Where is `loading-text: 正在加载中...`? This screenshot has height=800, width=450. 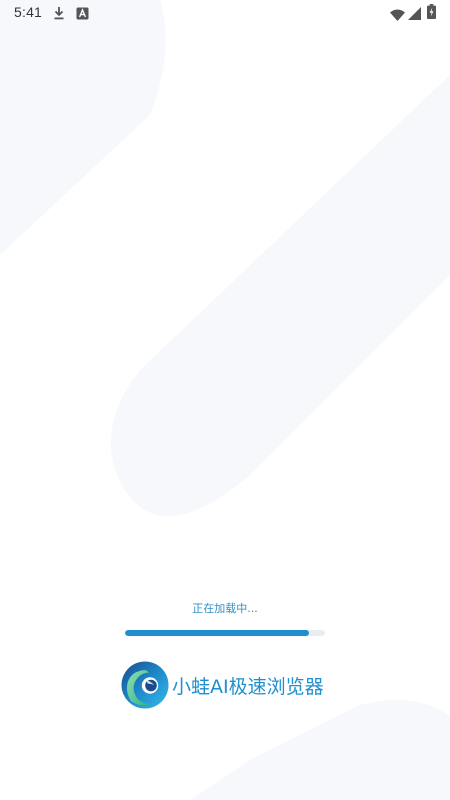
loading-text: 正在加载中... is located at coordinates (225, 608).